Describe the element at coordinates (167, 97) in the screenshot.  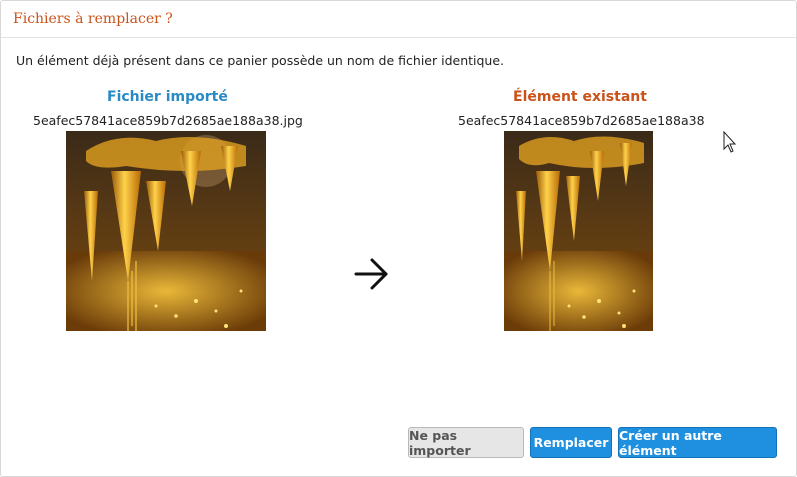
I see `imported-file-heading: Fichier importé` at that location.